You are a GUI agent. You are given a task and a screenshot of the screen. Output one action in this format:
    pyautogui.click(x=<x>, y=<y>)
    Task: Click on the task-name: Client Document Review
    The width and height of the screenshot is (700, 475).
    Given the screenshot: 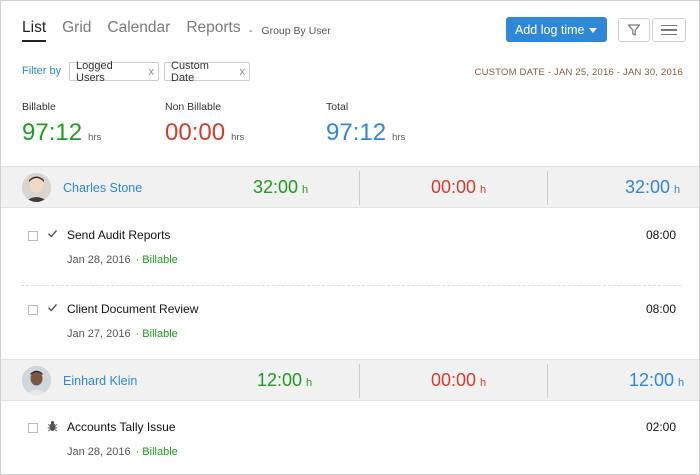 What is the action you would take?
    pyautogui.click(x=132, y=309)
    